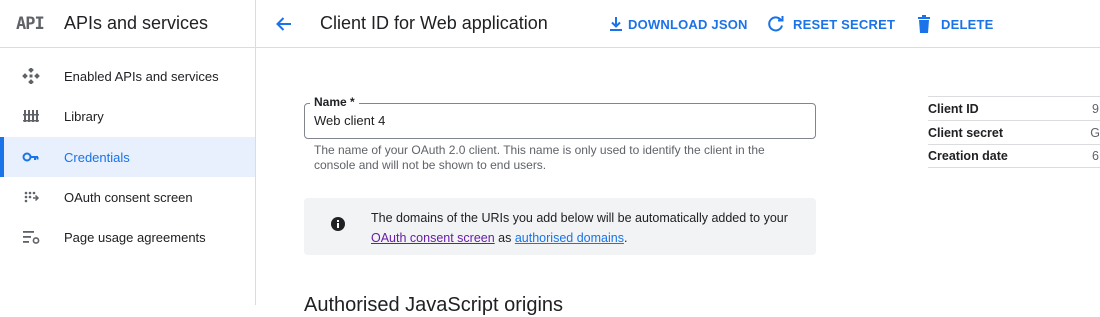 This screenshot has height=317, width=1100. Describe the element at coordinates (1095, 109) in the screenshot. I see `meta-value: 9` at that location.